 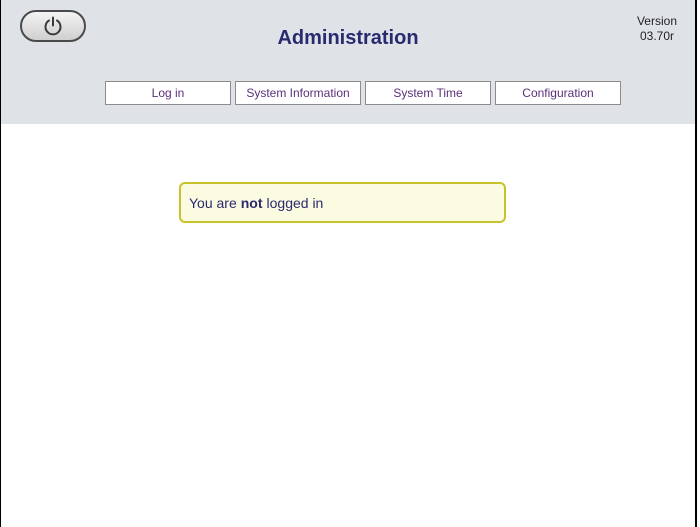 What do you see at coordinates (342, 202) in the screenshot?
I see `login-status-notice: You are not logged in` at bounding box center [342, 202].